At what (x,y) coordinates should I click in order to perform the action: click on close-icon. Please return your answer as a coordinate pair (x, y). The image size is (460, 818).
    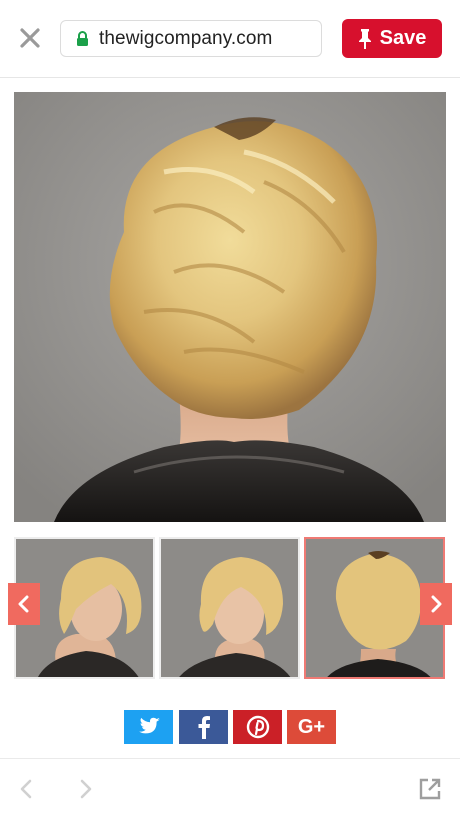
    Looking at the image, I should click on (30, 38).